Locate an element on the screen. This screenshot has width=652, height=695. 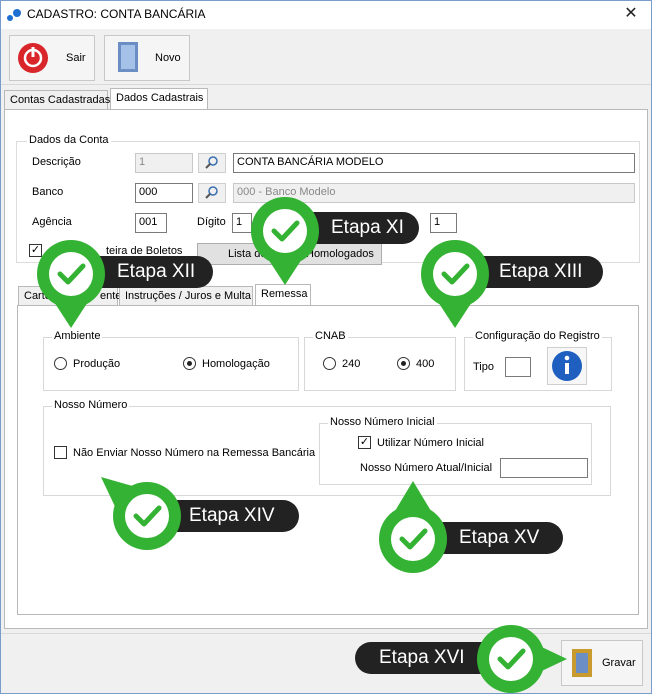
producao-label: Produção is located at coordinates (97, 364).